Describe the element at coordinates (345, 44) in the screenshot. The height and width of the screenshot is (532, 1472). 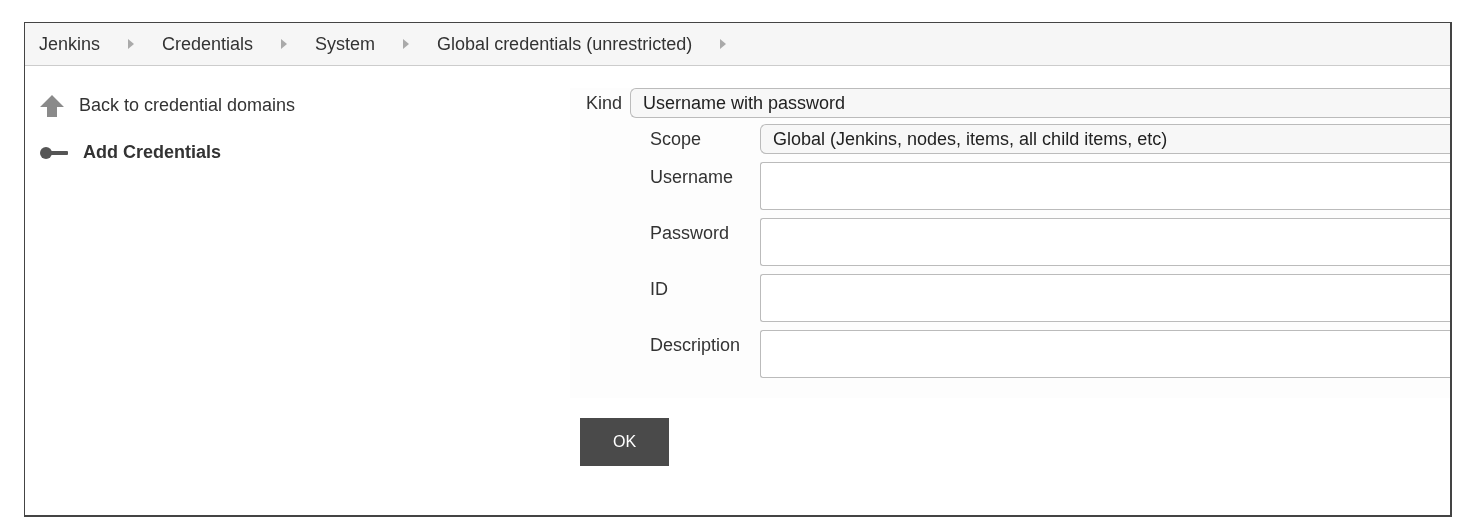
I see `breadcrumb-link: System` at that location.